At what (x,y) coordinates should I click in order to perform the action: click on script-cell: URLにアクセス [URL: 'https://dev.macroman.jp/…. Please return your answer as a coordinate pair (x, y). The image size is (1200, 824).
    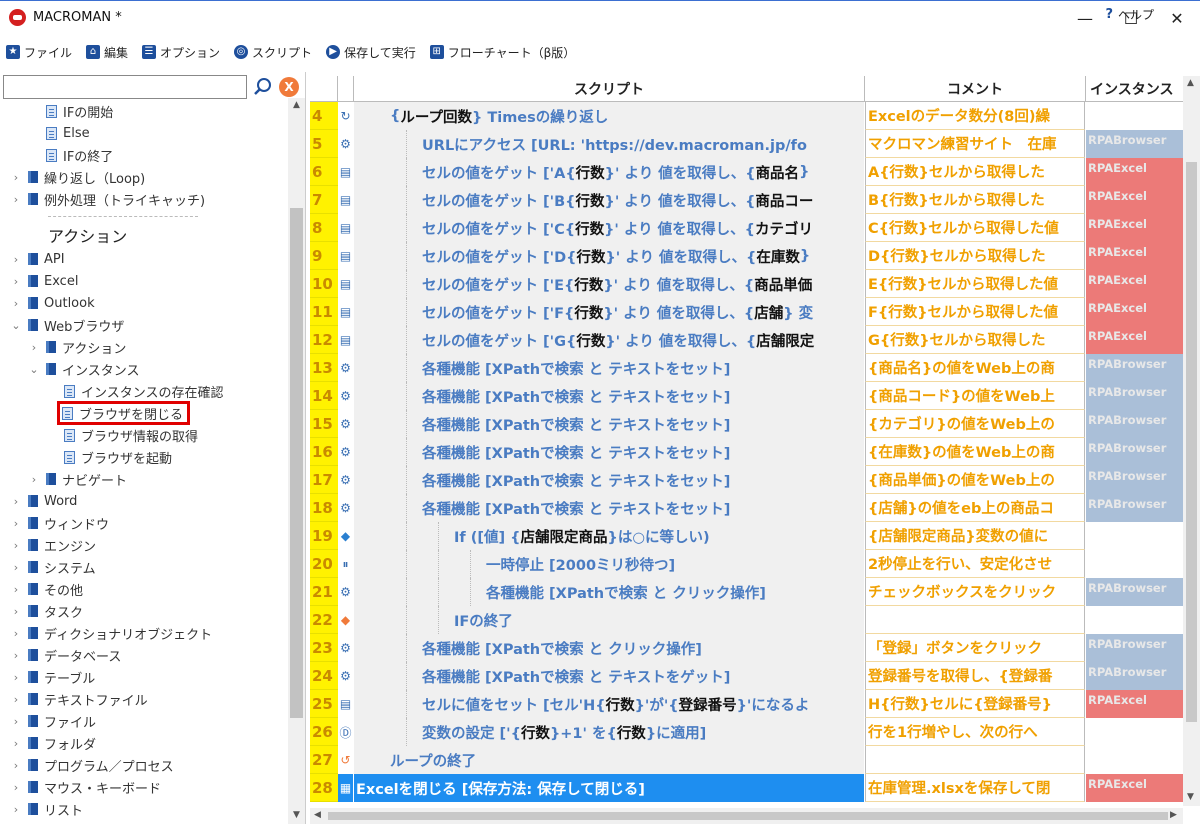
    Looking at the image, I should click on (609, 144).